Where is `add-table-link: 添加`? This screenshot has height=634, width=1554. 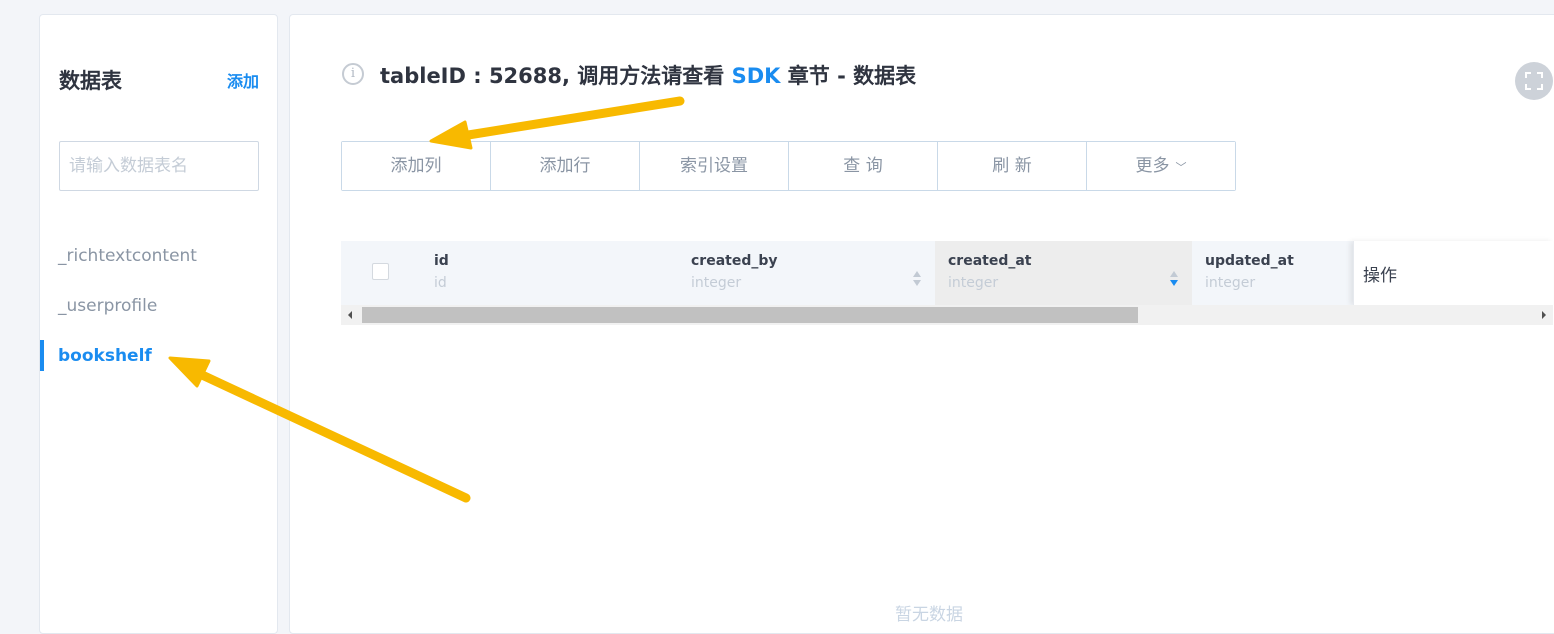
add-table-link: 添加 is located at coordinates (243, 80).